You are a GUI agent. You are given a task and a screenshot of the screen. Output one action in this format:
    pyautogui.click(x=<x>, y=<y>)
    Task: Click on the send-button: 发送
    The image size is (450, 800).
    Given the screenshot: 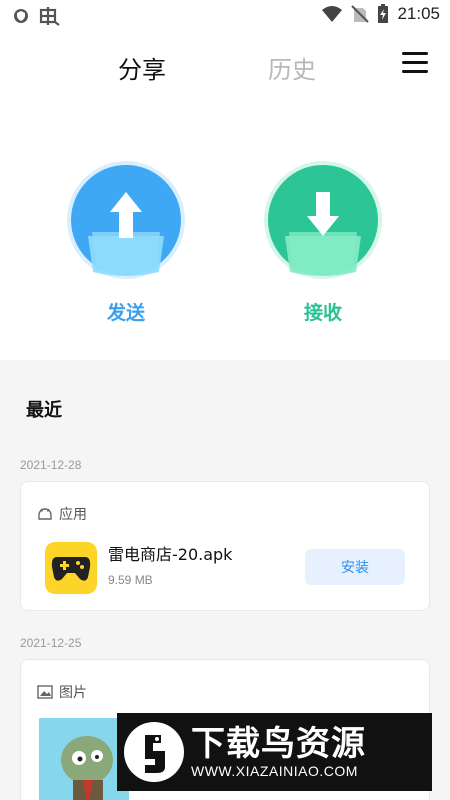 What is the action you would take?
    pyautogui.click(x=126, y=242)
    